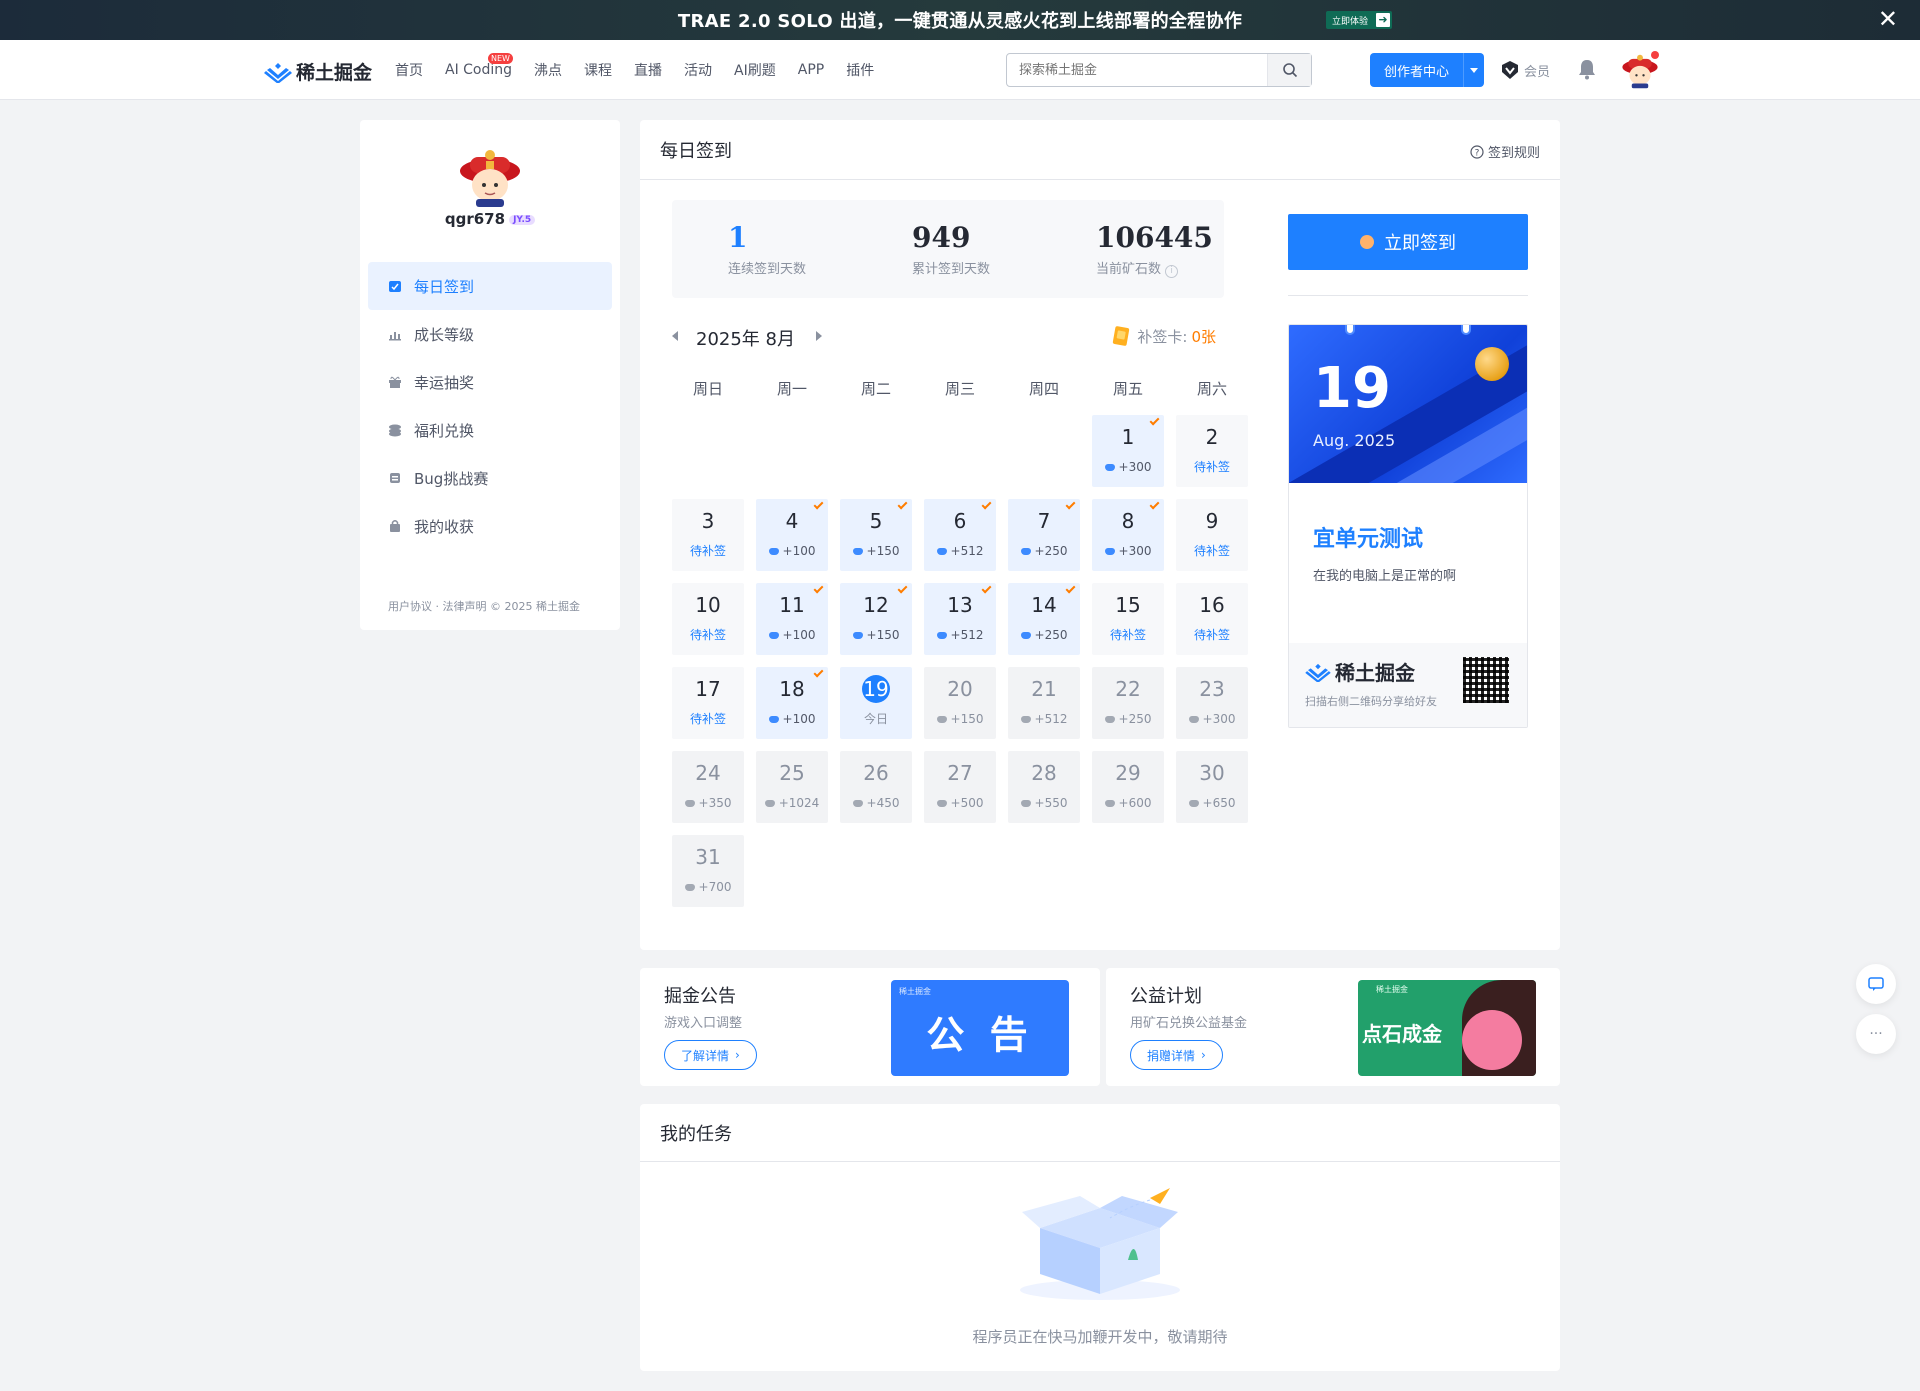 The height and width of the screenshot is (1391, 1920). Describe the element at coordinates (1121, 336) in the screenshot. I see `makeup-card-icon` at that location.